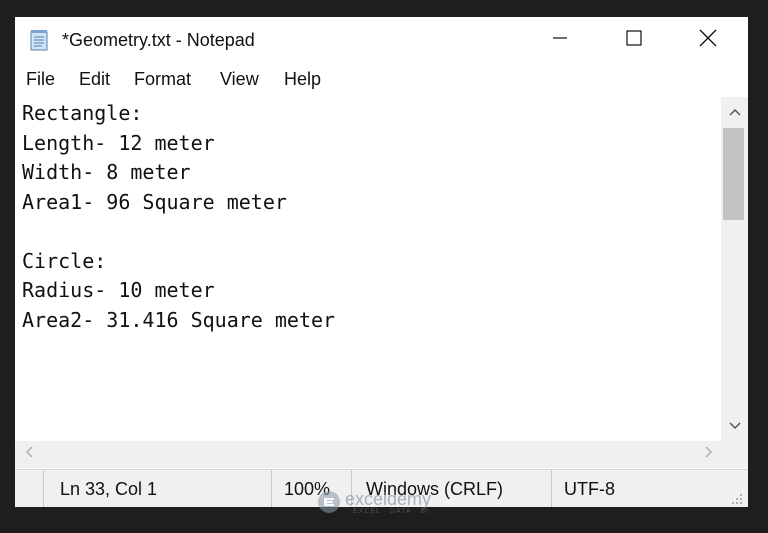 This screenshot has height=533, width=768. Describe the element at coordinates (118, 290) in the screenshot. I see `text-line: Radius- 10 meter` at that location.